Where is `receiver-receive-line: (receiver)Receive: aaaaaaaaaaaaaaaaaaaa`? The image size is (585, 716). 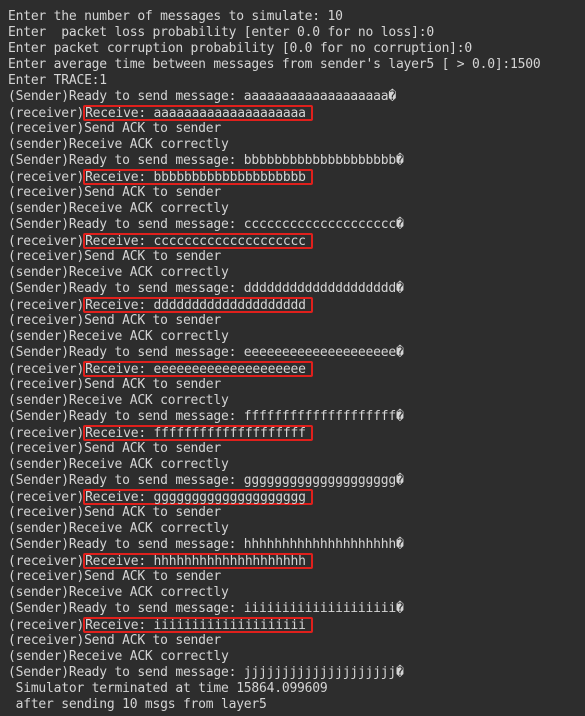 receiver-receive-line: (receiver)Receive: aaaaaaaaaaaaaaaaaaaa is located at coordinates (296, 113).